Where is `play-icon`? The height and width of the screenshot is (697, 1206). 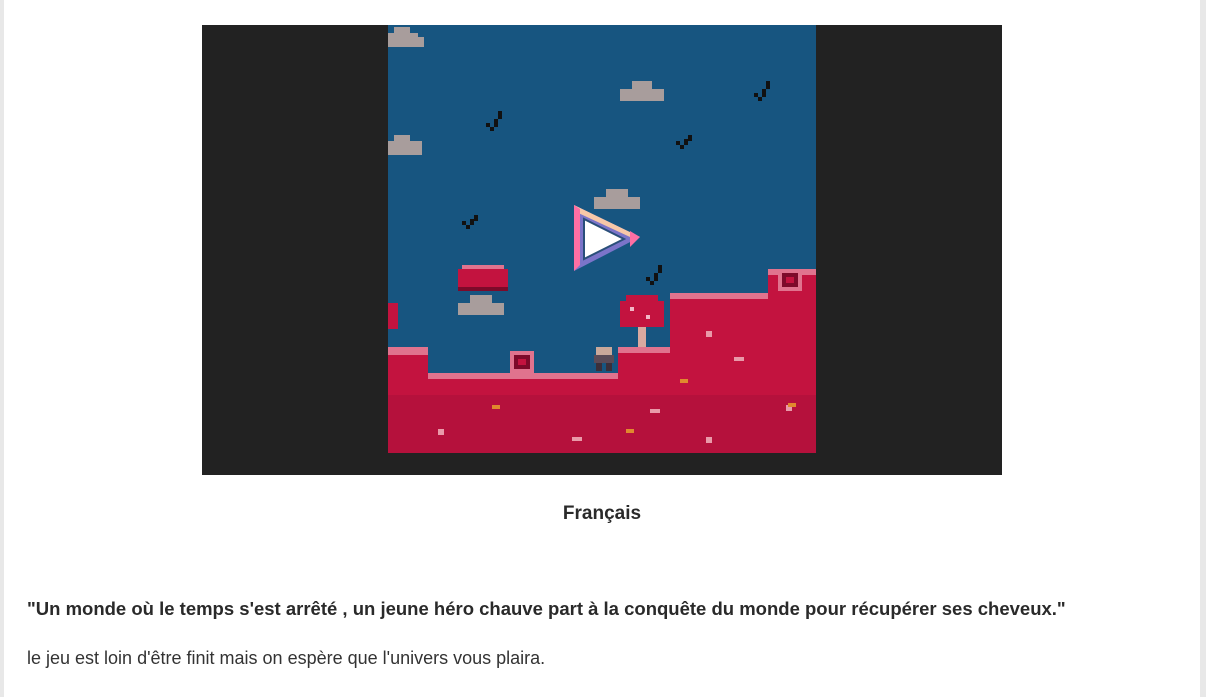
play-icon is located at coordinates (607, 238).